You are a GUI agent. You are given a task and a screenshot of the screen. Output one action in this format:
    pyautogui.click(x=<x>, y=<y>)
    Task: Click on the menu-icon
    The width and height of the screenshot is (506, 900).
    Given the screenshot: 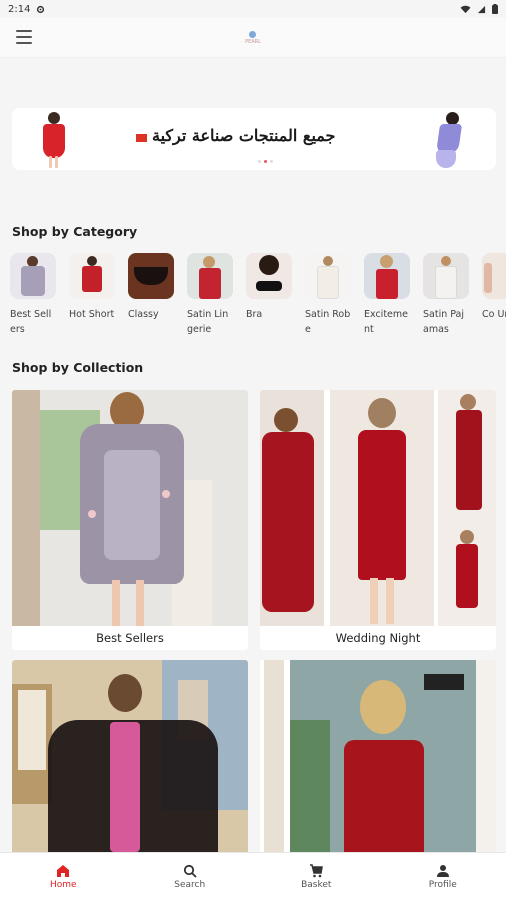 What is the action you would take?
    pyautogui.click(x=24, y=37)
    